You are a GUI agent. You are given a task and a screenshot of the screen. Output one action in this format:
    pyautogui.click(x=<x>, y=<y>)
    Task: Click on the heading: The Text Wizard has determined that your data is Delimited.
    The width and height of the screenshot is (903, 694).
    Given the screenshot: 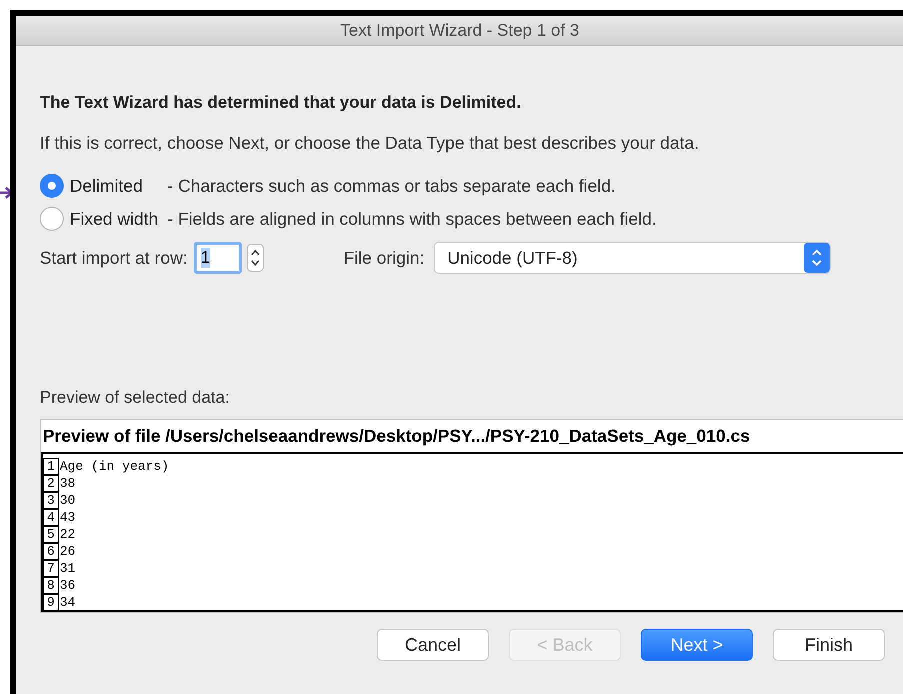 What is the action you would take?
    pyautogui.click(x=281, y=103)
    